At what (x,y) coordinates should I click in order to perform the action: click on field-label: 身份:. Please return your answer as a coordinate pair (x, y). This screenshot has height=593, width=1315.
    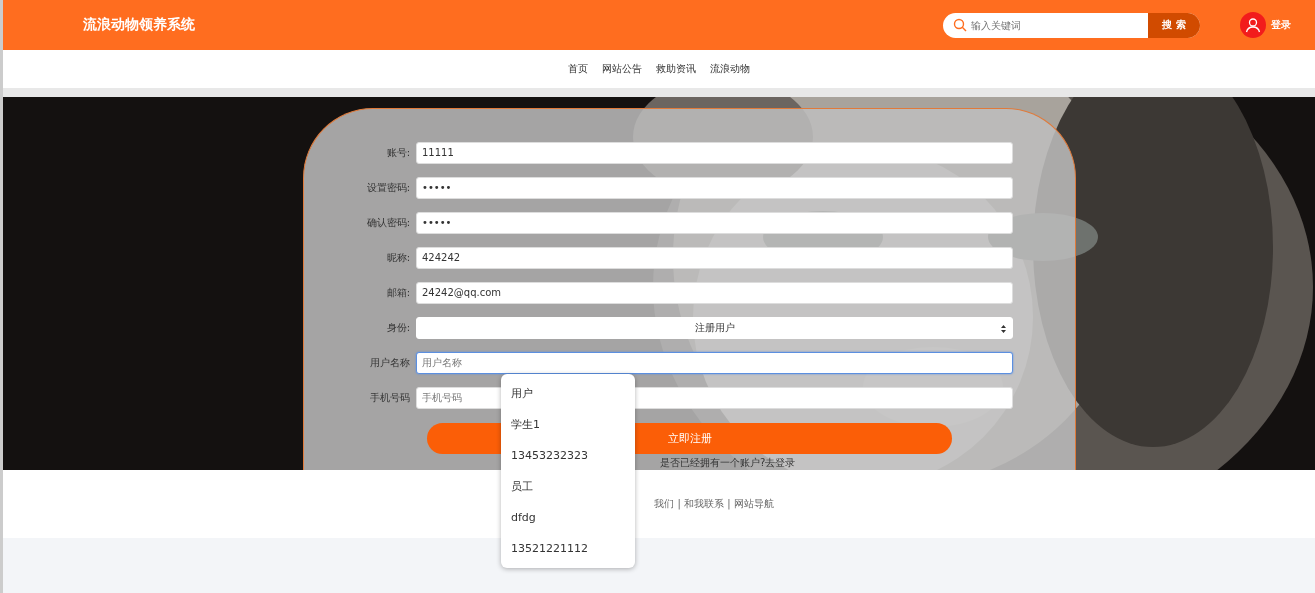
    Looking at the image, I should click on (398, 327).